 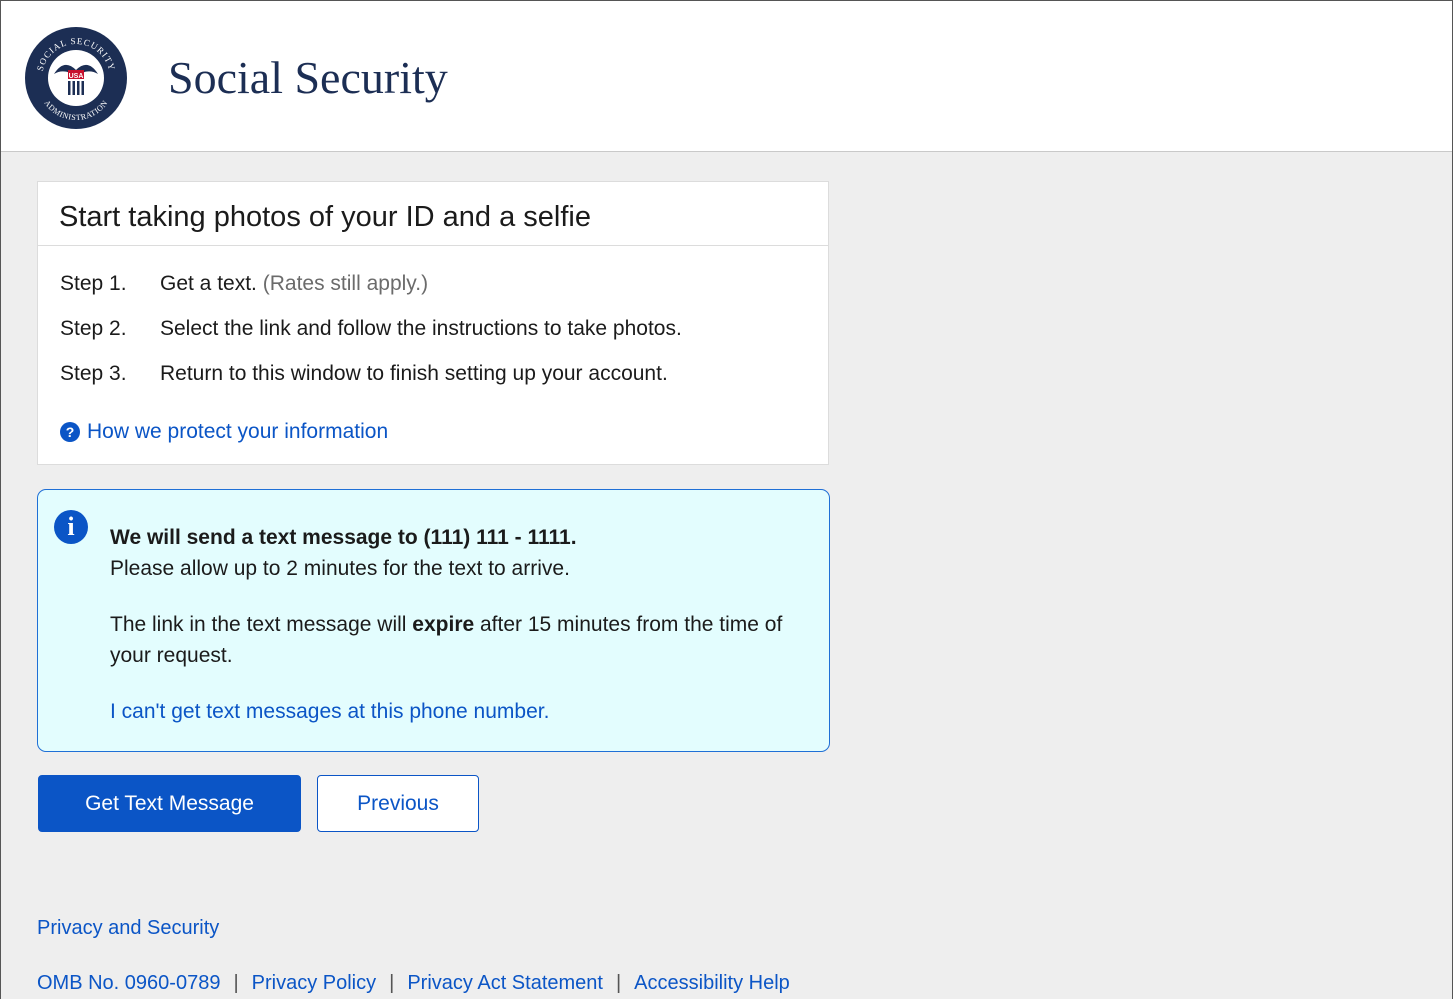 What do you see at coordinates (70, 432) in the screenshot?
I see `question-circle-icon: ?` at bounding box center [70, 432].